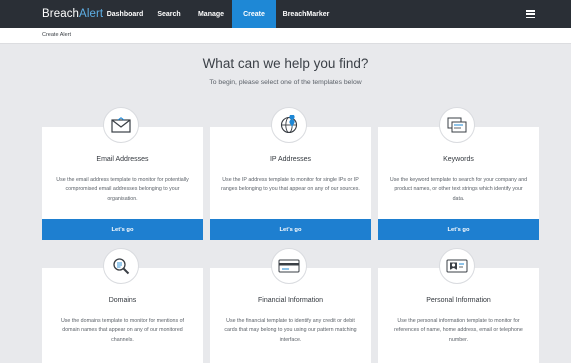 The height and width of the screenshot is (363, 571). Describe the element at coordinates (458, 300) in the screenshot. I see `card-title: Personal Information` at that location.